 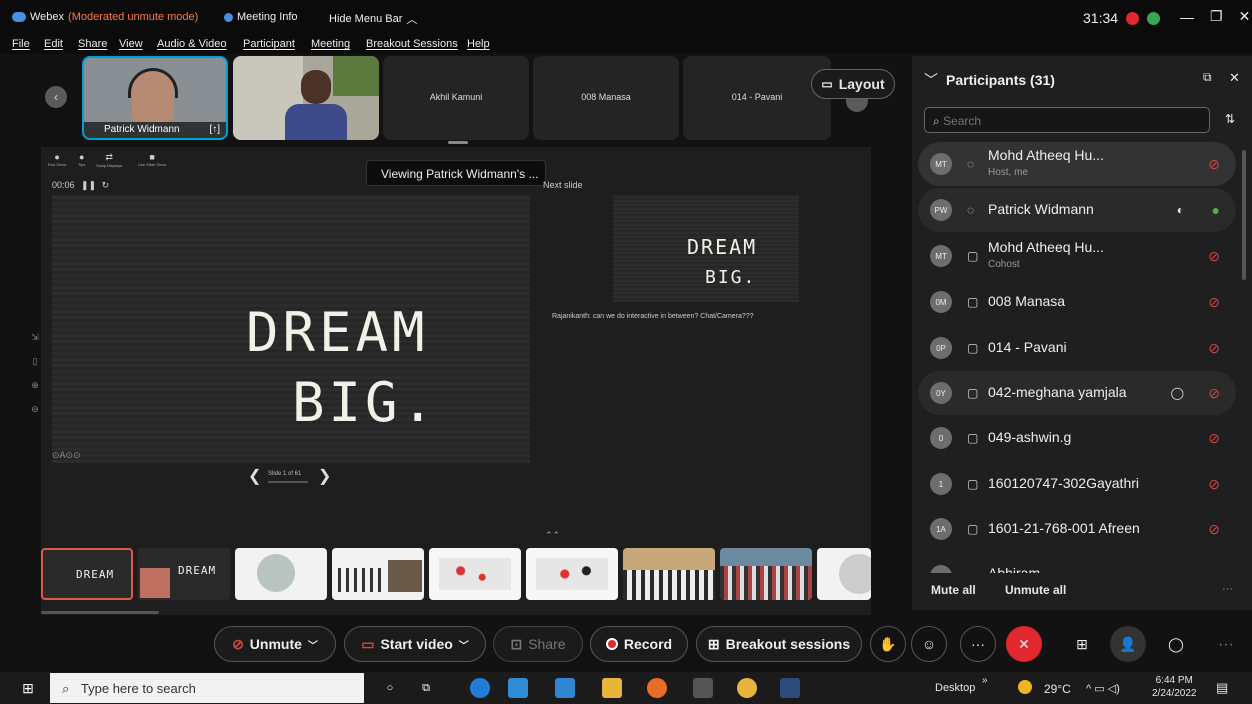 What do you see at coordinates (57, 159) in the screenshot?
I see `end-show-button: ● End Show` at bounding box center [57, 159].